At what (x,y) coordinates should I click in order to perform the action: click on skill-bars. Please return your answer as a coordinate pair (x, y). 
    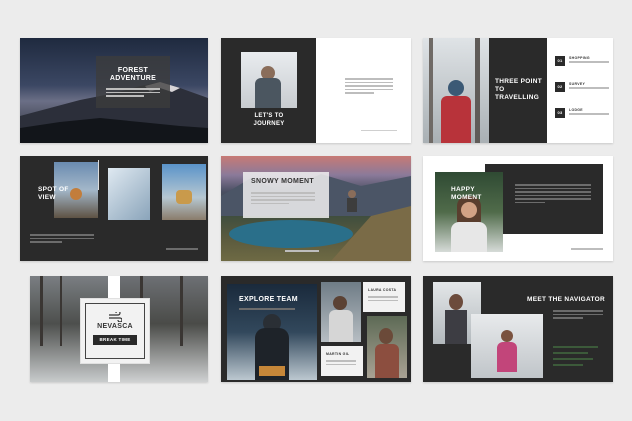
    Looking at the image, I should click on (578, 356).